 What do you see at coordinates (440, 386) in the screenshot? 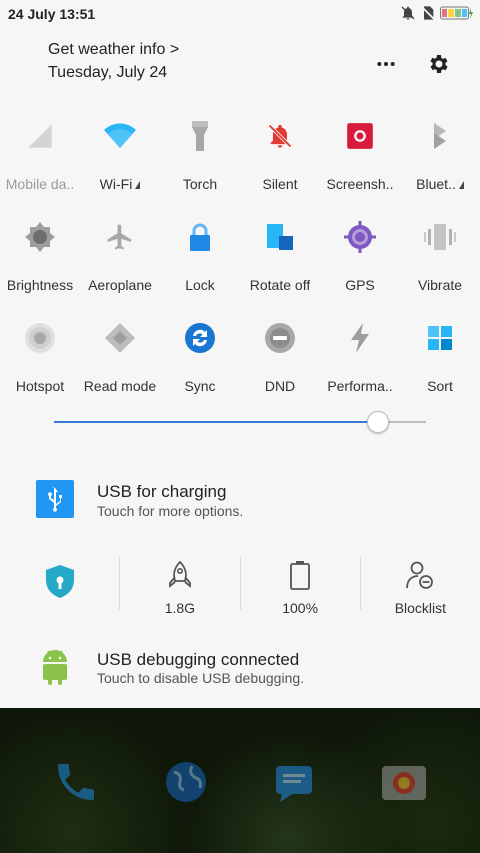
I see `tile-label: Sort` at bounding box center [440, 386].